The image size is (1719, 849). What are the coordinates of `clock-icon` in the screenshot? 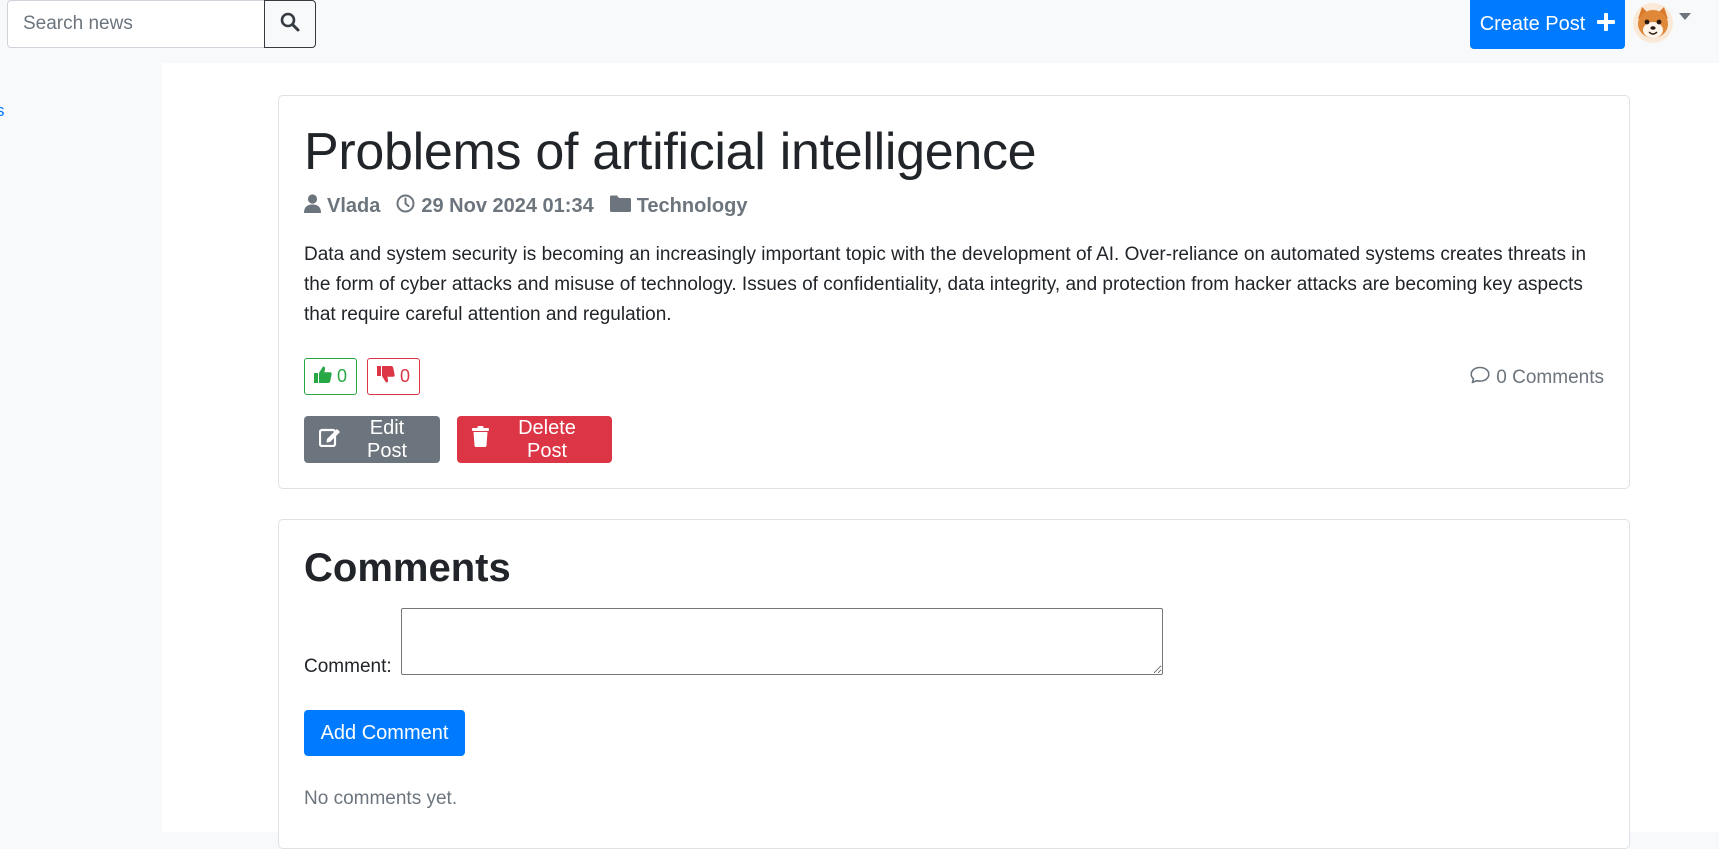 It's located at (405, 206).